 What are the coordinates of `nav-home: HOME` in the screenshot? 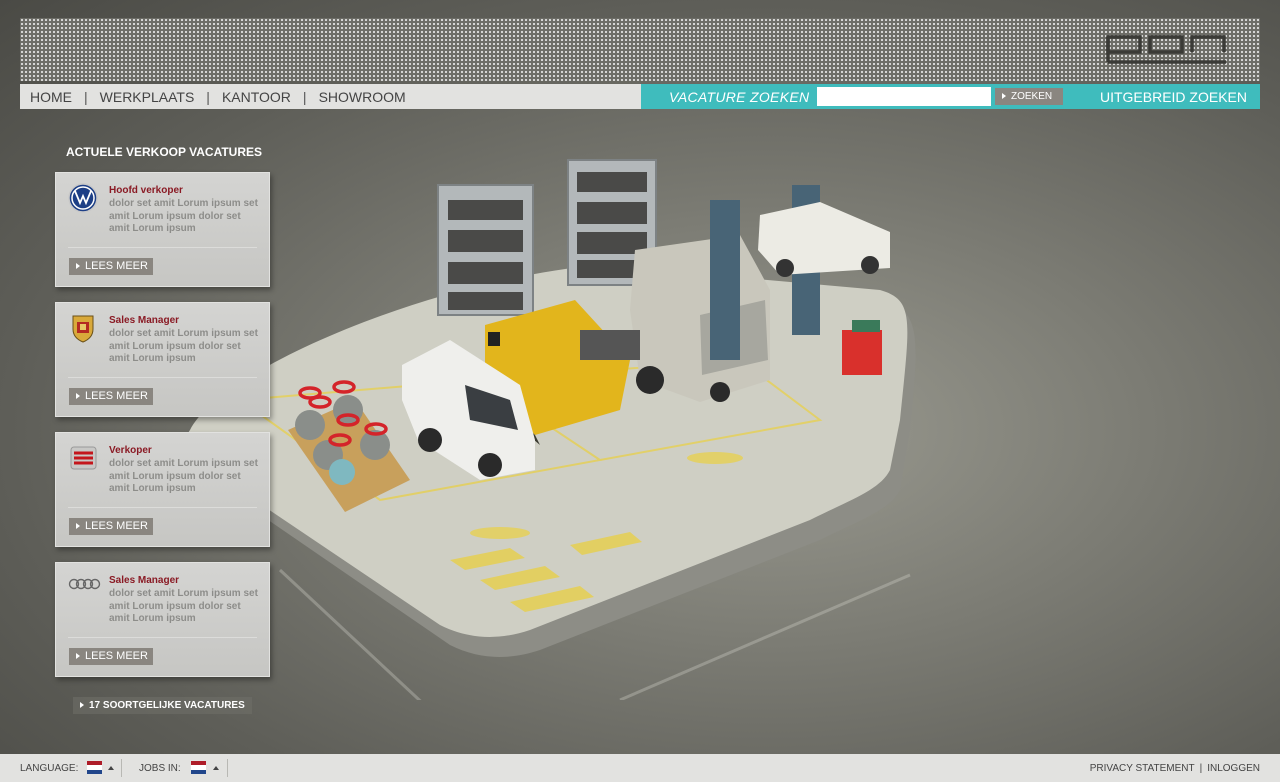 It's located at (51, 97).